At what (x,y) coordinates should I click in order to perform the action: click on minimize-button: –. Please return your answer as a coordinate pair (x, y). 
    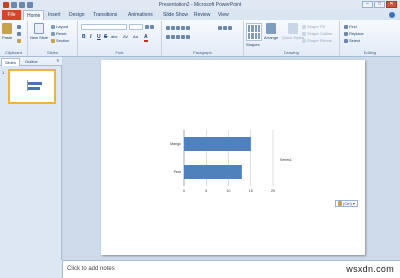
    Looking at the image, I should click on (367, 4).